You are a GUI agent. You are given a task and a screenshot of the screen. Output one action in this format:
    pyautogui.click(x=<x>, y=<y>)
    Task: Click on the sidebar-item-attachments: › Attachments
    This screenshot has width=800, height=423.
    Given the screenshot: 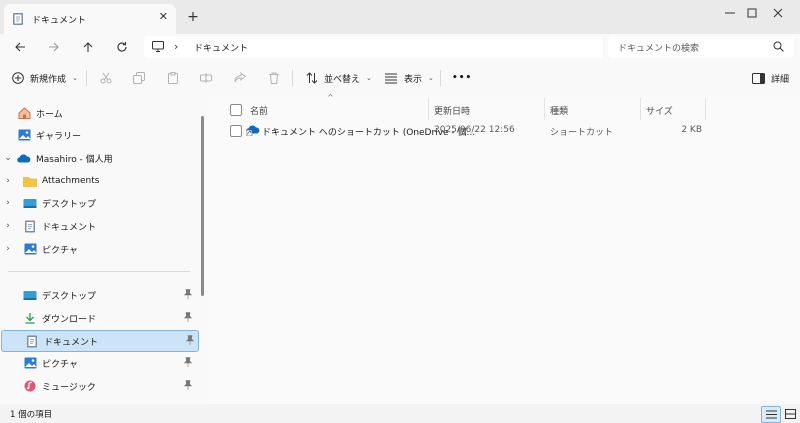 What is the action you would take?
    pyautogui.click(x=98, y=181)
    